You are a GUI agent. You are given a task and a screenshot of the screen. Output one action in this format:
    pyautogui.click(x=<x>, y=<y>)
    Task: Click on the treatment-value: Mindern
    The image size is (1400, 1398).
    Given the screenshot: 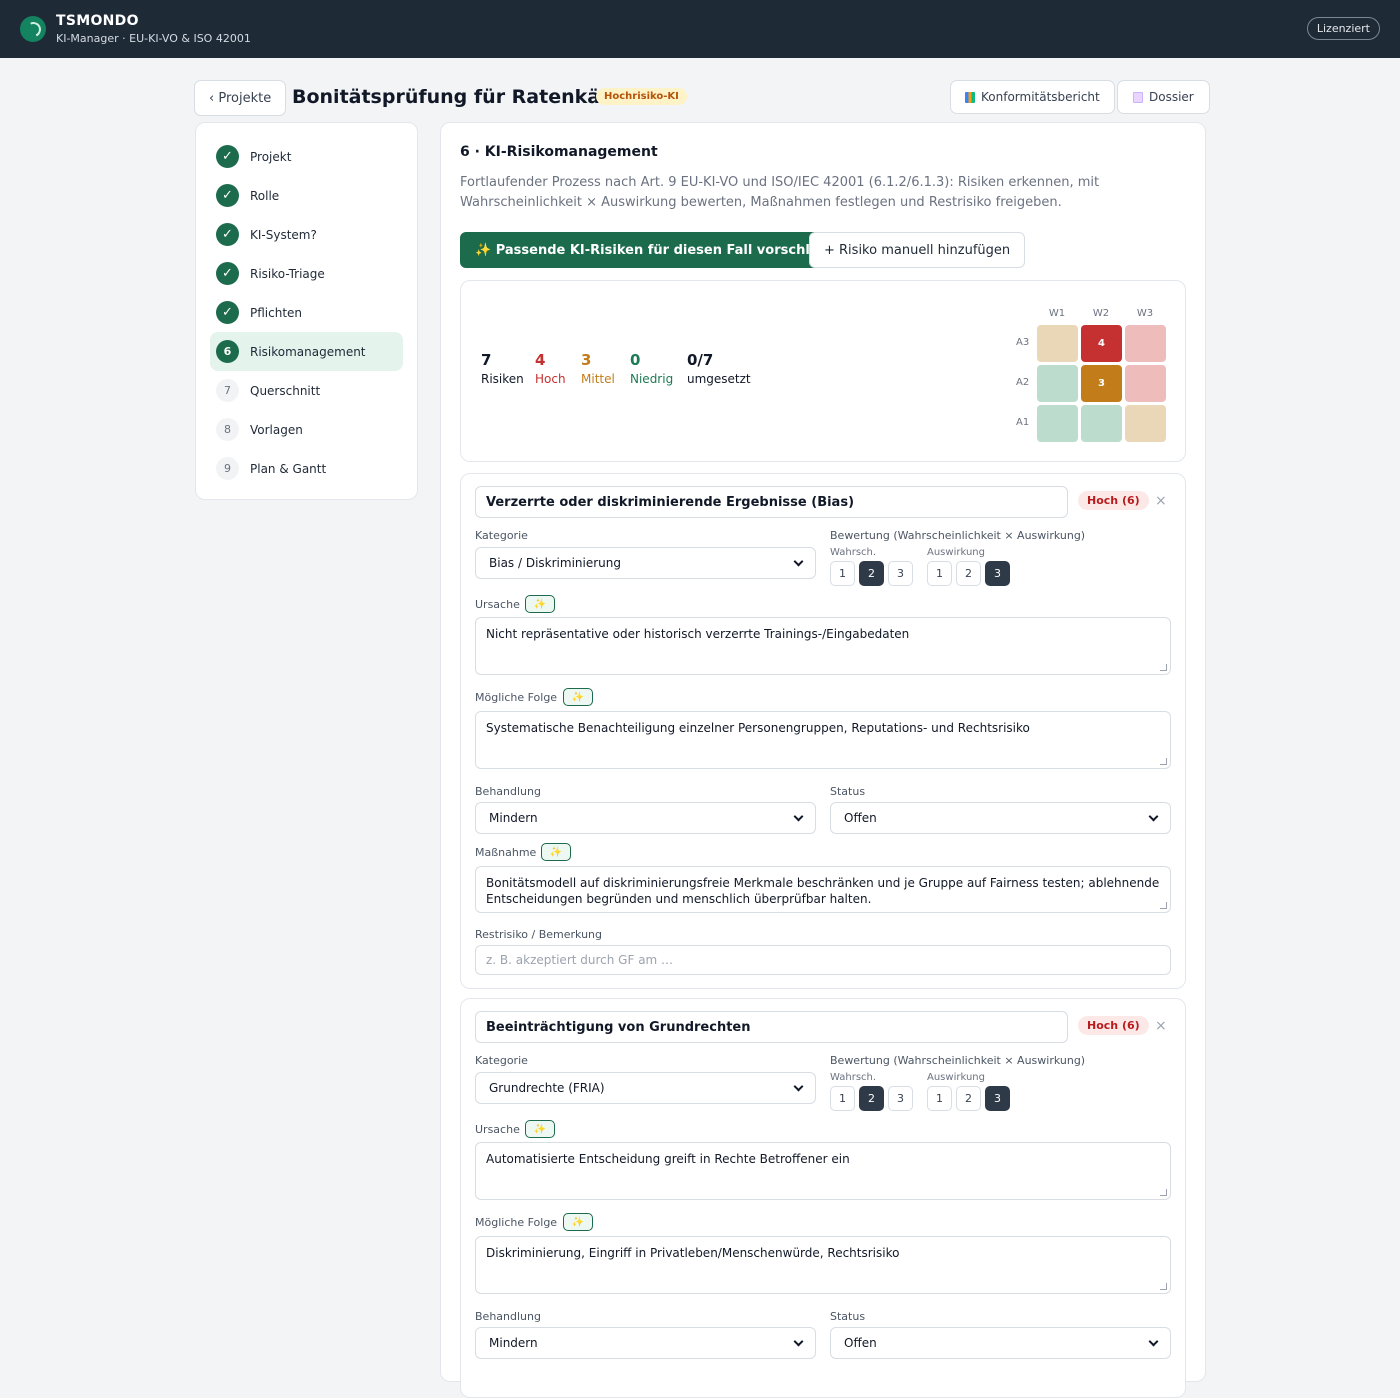 What is the action you would take?
    pyautogui.click(x=513, y=818)
    